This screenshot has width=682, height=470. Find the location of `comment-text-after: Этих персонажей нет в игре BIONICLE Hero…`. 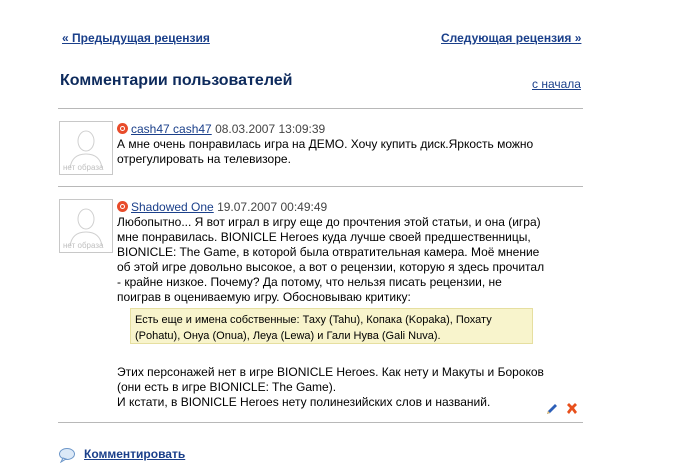

comment-text-after: Этих персонажей нет в игре BIONICLE Hero… is located at coordinates (330, 379).